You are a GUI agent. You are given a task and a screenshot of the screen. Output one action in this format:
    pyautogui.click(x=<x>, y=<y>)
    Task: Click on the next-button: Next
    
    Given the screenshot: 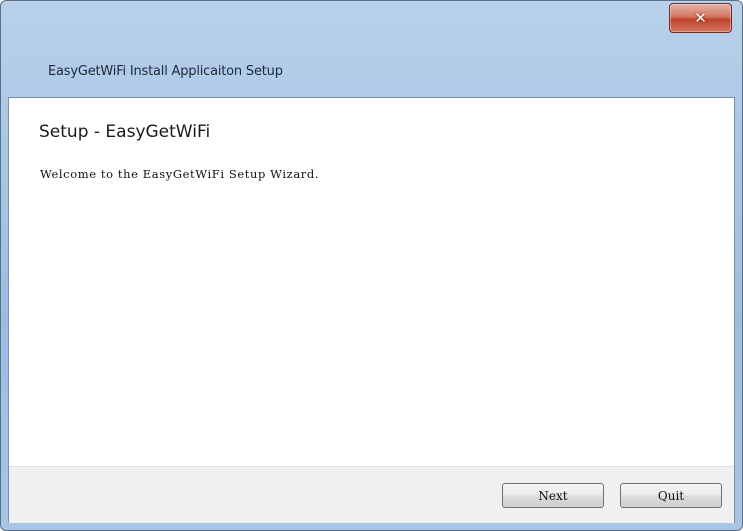 What is the action you would take?
    pyautogui.click(x=553, y=495)
    